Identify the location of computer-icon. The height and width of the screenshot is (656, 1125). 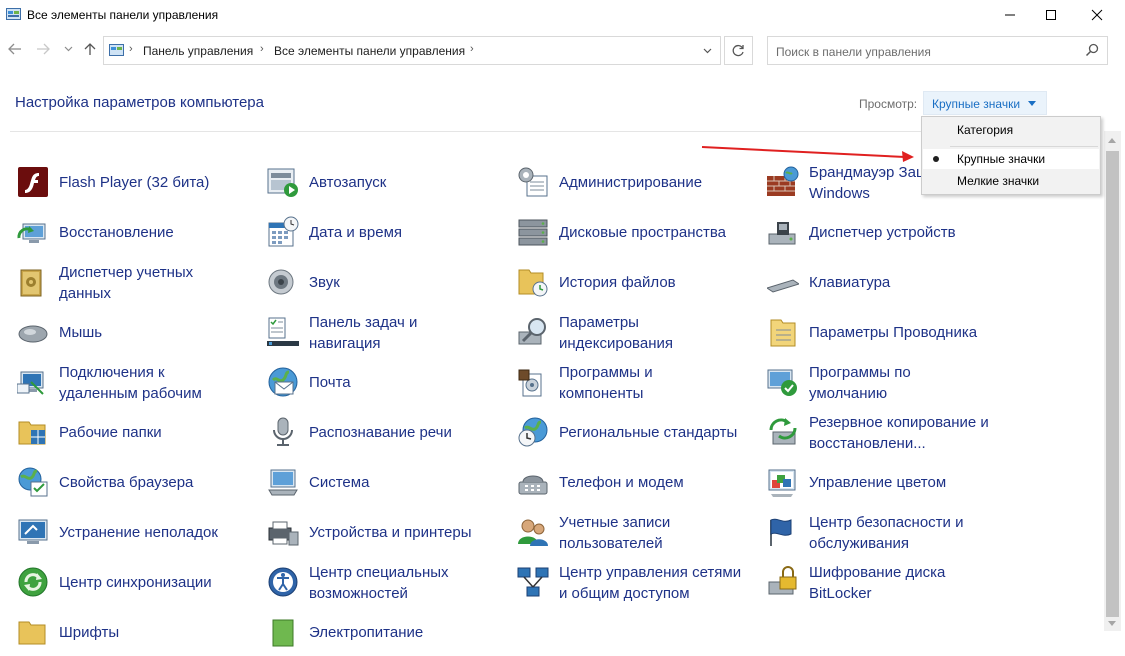
(283, 482).